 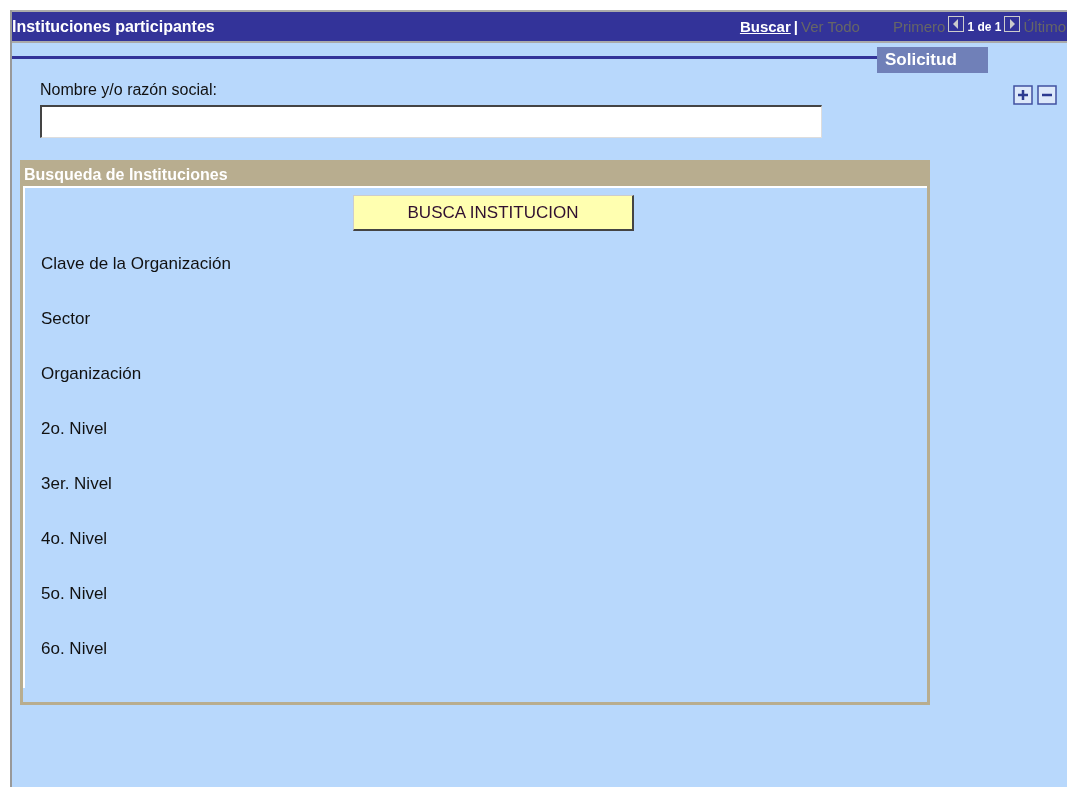 What do you see at coordinates (77, 484) in the screenshot?
I see `field-label: 3er. Nivel` at bounding box center [77, 484].